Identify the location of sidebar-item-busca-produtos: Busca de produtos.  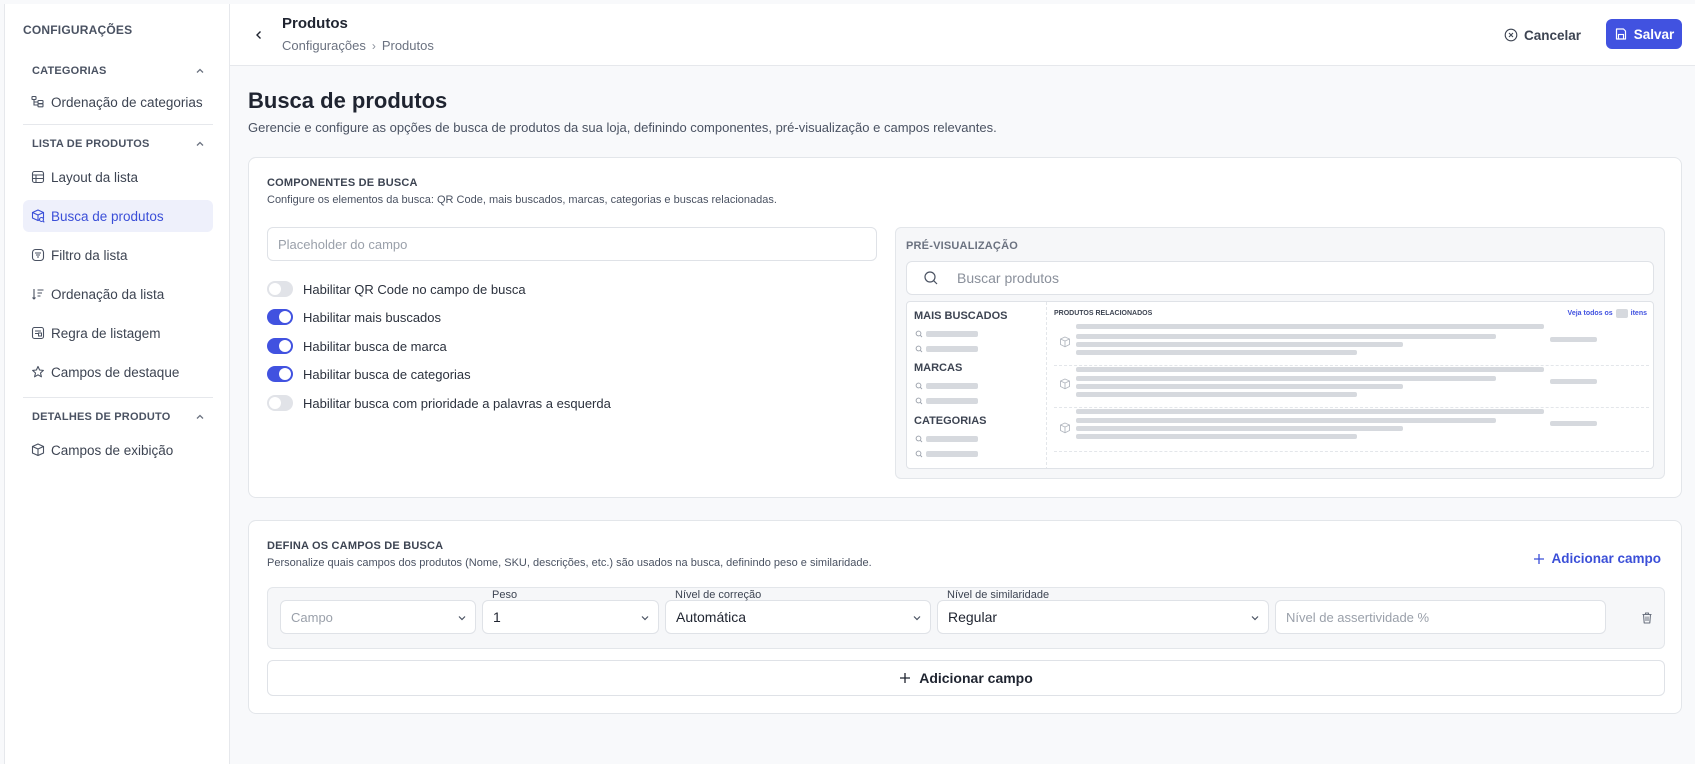
(118, 216).